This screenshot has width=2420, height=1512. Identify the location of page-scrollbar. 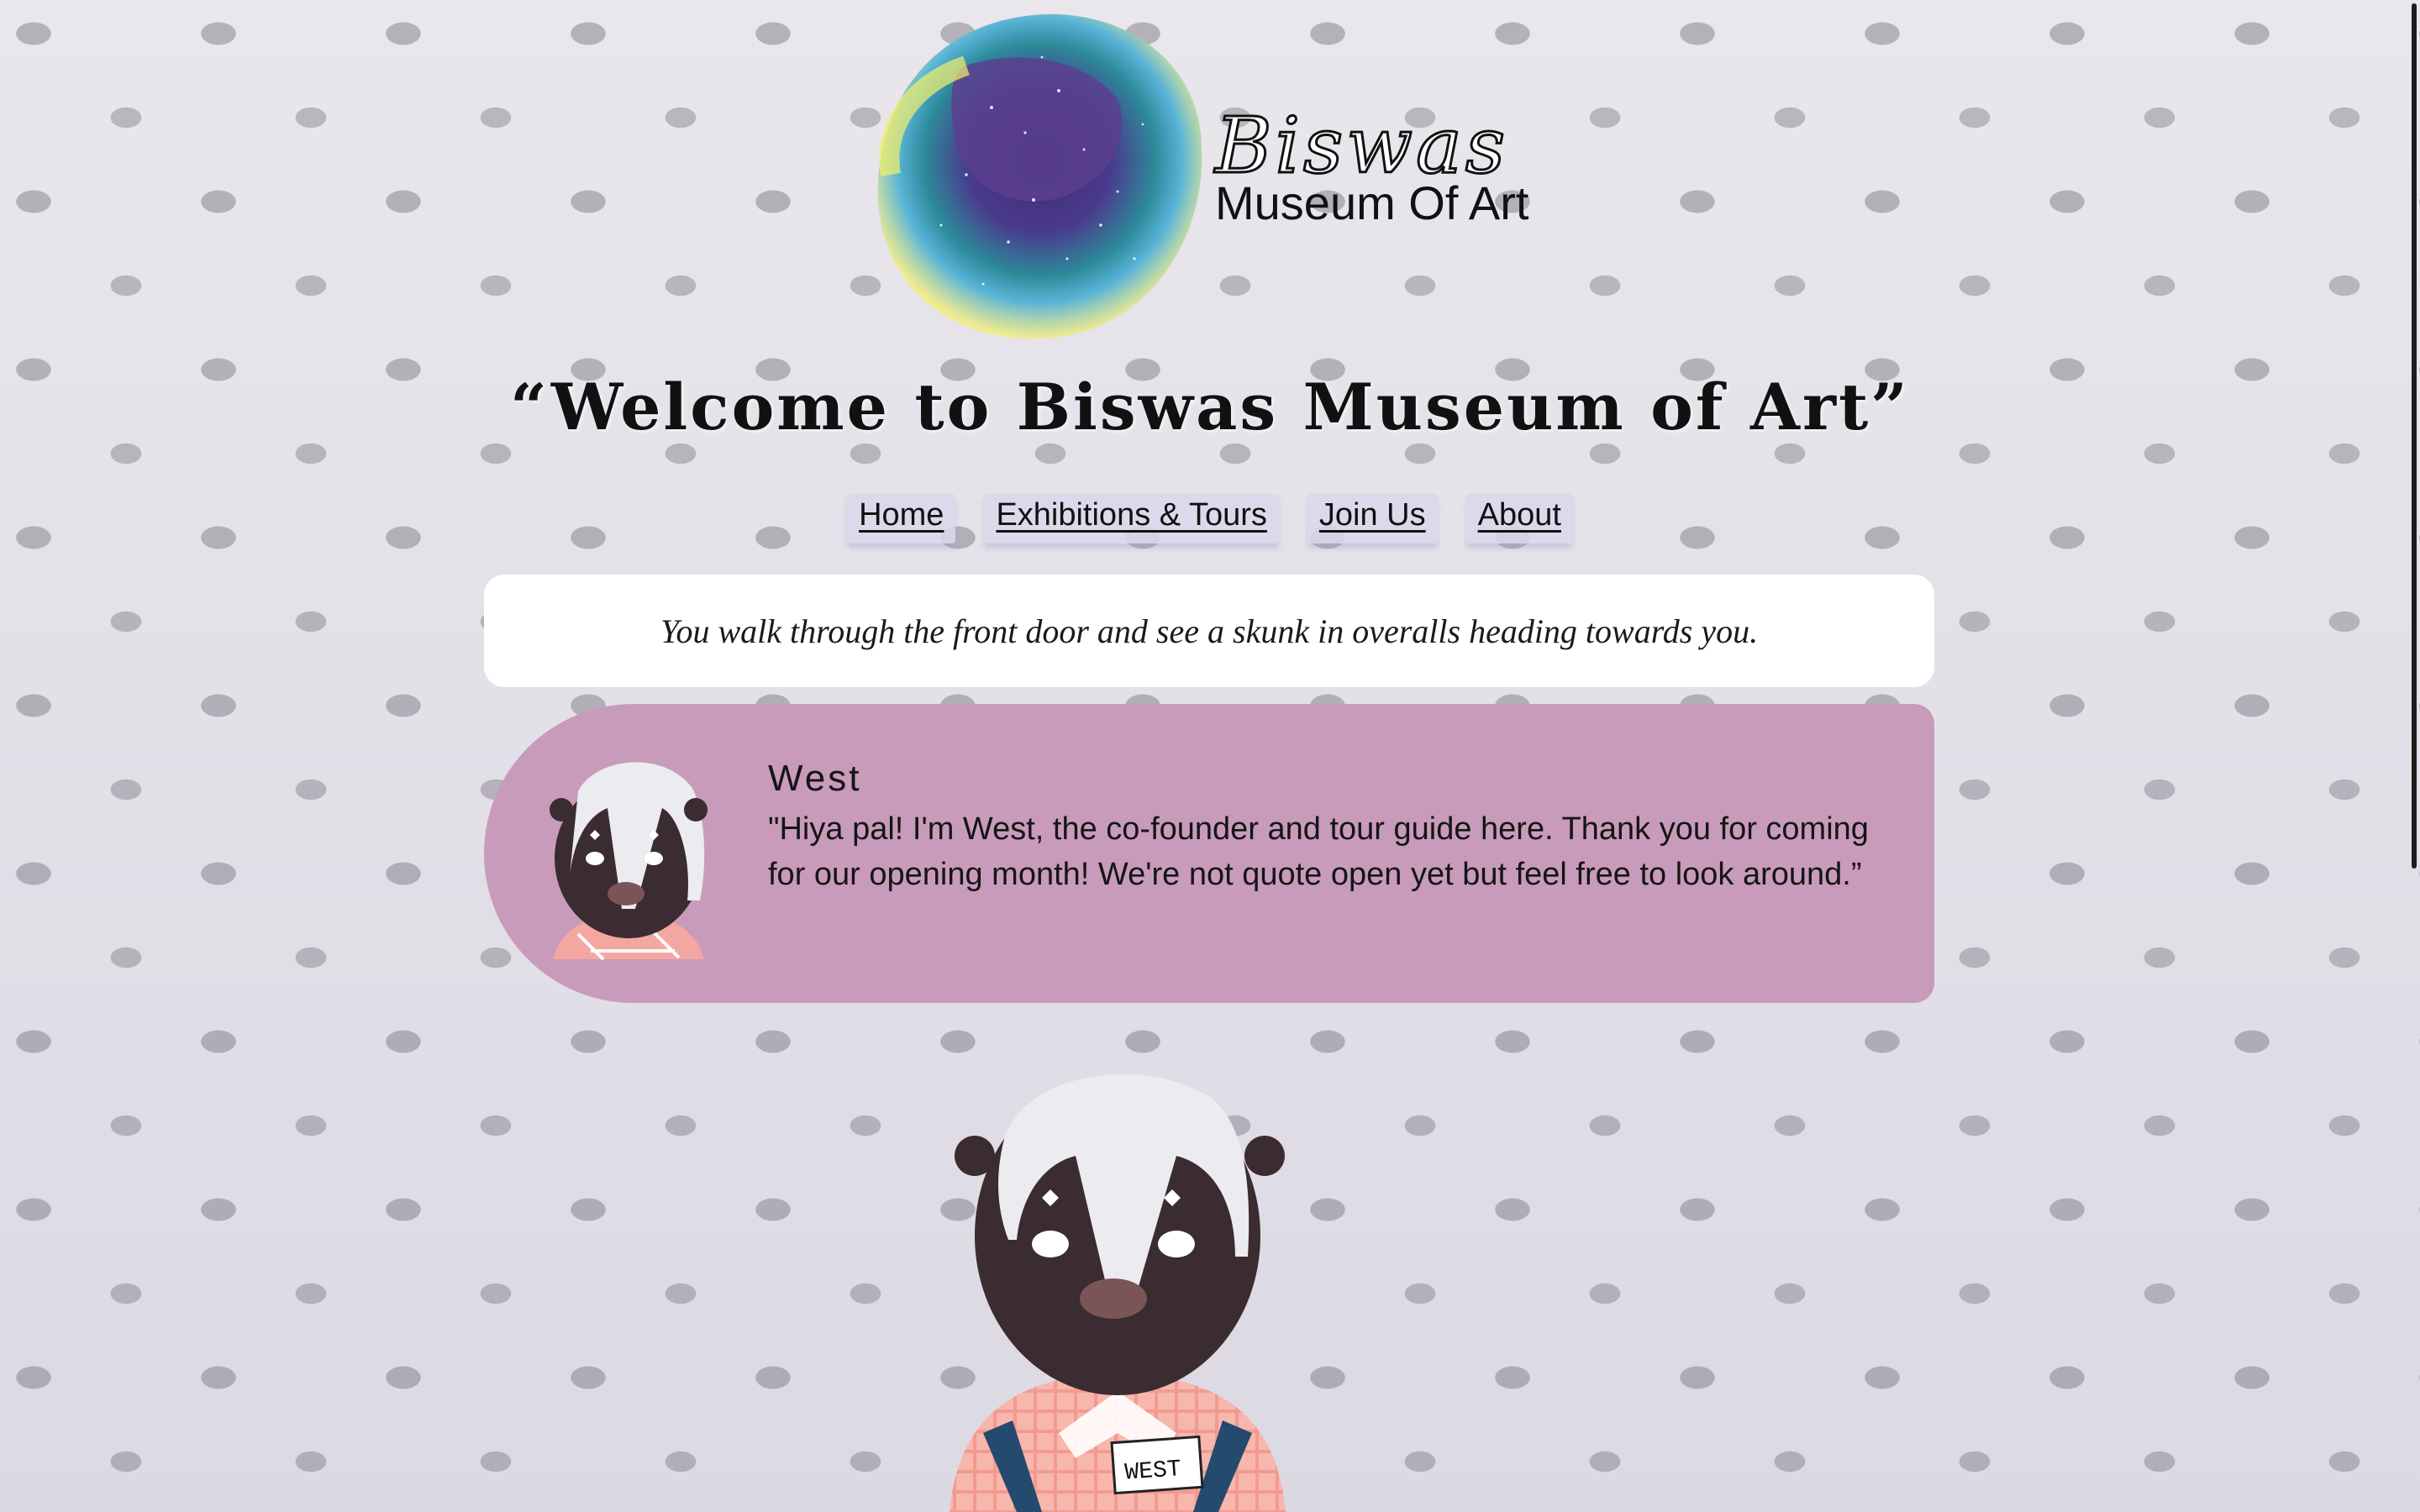
(2412, 756).